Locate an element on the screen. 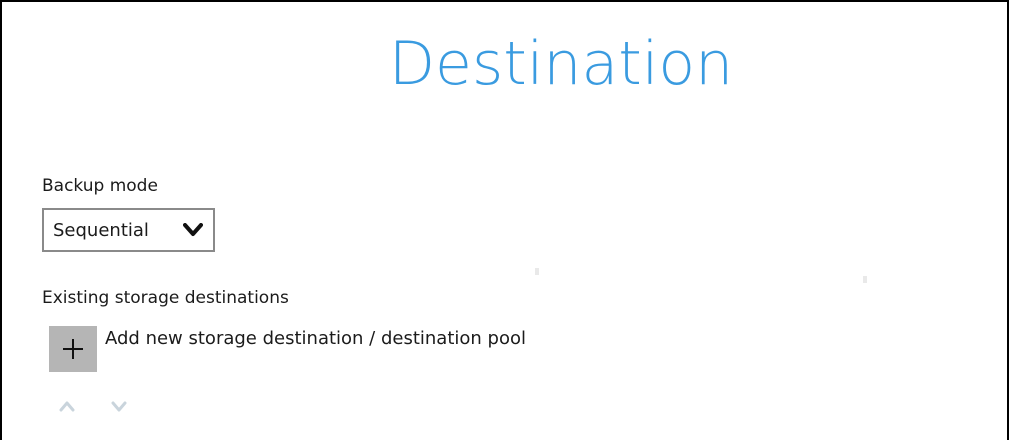  backup-mode-label: Backup mode is located at coordinates (100, 186).